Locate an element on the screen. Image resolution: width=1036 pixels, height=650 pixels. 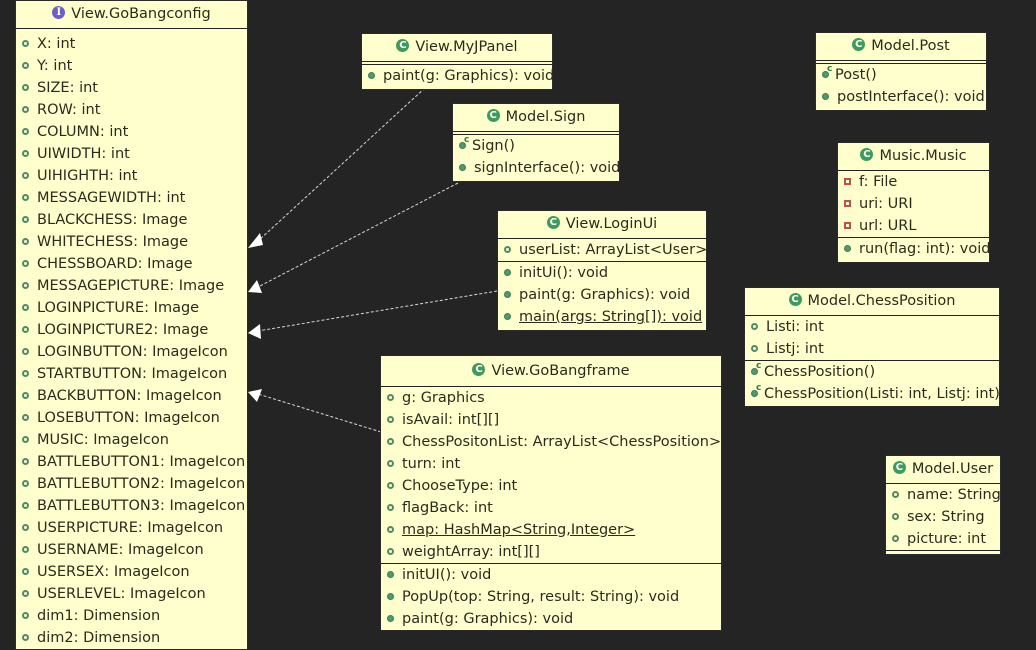
field-row: BATTLEBUTTON1: ImageIcon is located at coordinates (131, 462).